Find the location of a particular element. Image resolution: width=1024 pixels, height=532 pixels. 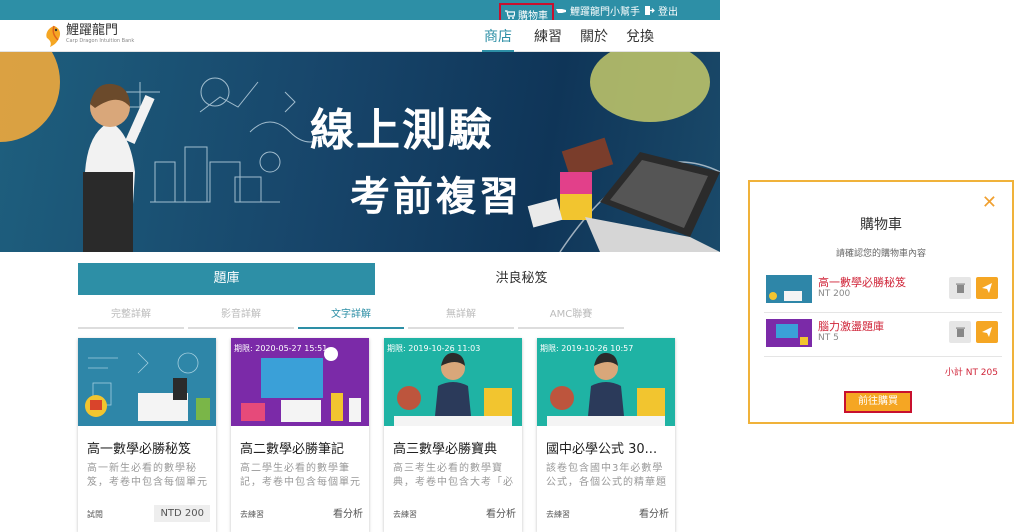

cart-item: 腦力激盪題庫 NT 5 is located at coordinates (883, 334).